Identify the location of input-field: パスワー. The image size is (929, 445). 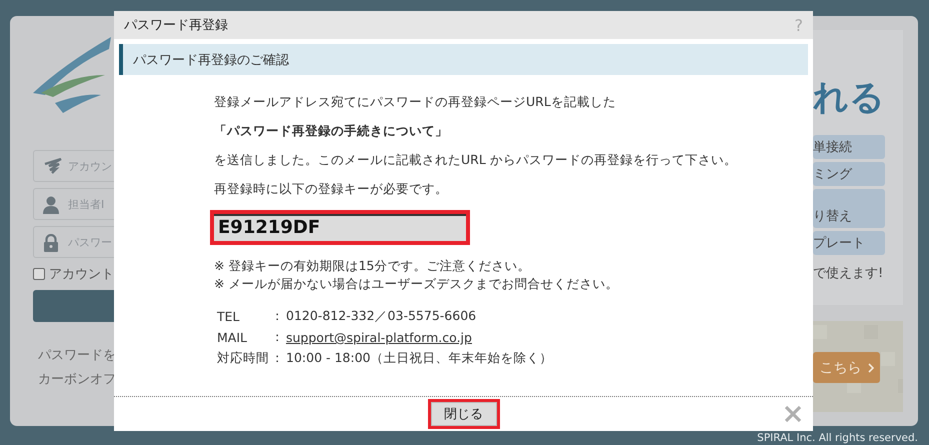
(73, 242).